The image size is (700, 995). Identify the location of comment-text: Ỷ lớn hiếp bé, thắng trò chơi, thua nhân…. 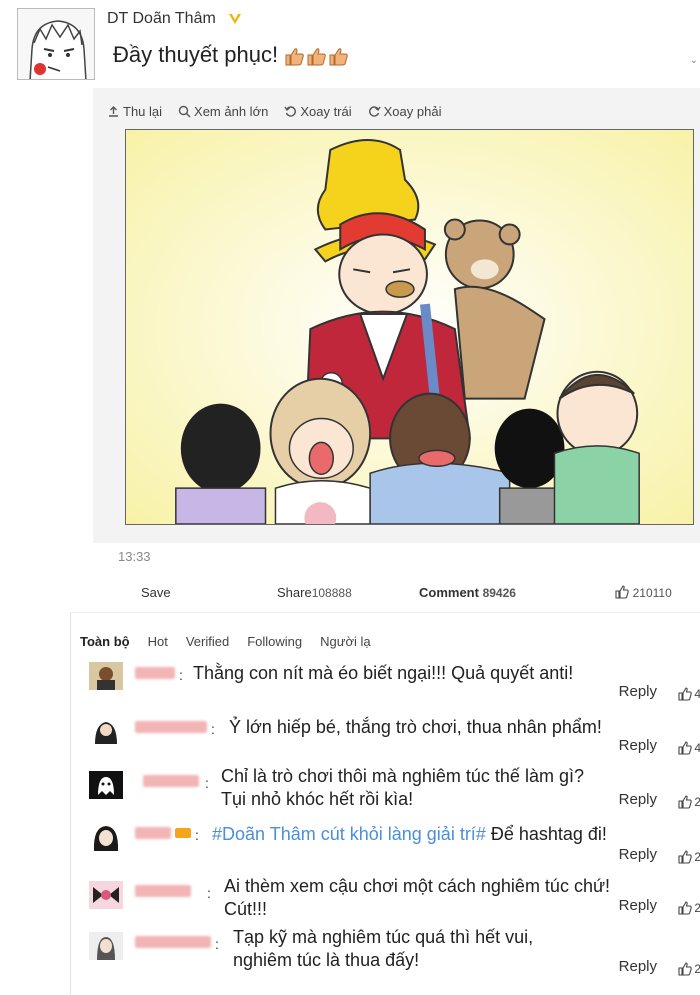
(415, 727).